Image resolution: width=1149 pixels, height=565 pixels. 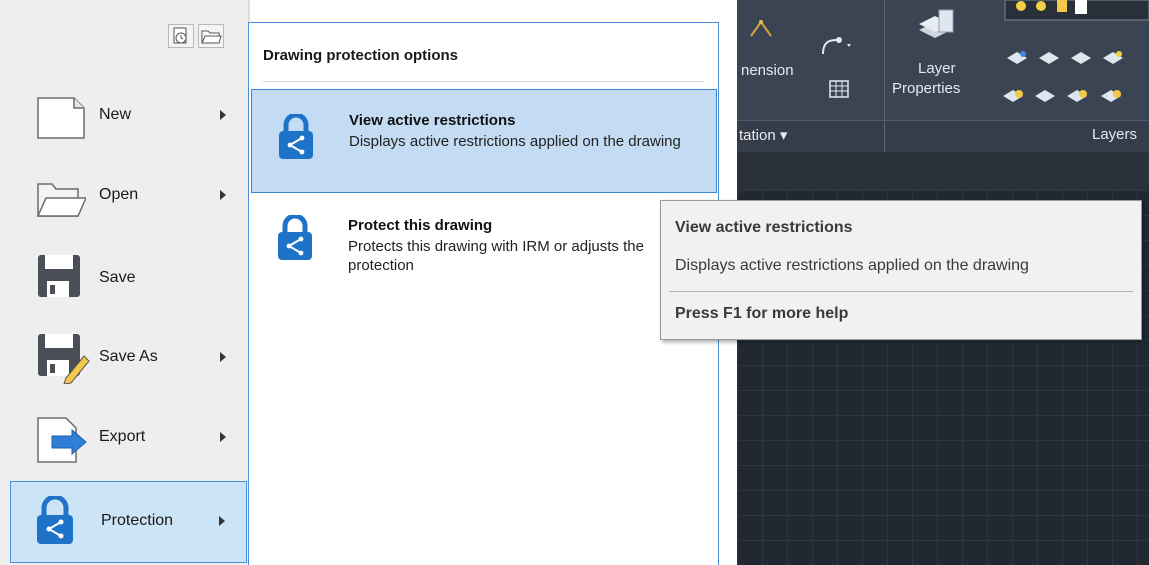 I want to click on menu-item-save: Save, so click(x=130, y=279).